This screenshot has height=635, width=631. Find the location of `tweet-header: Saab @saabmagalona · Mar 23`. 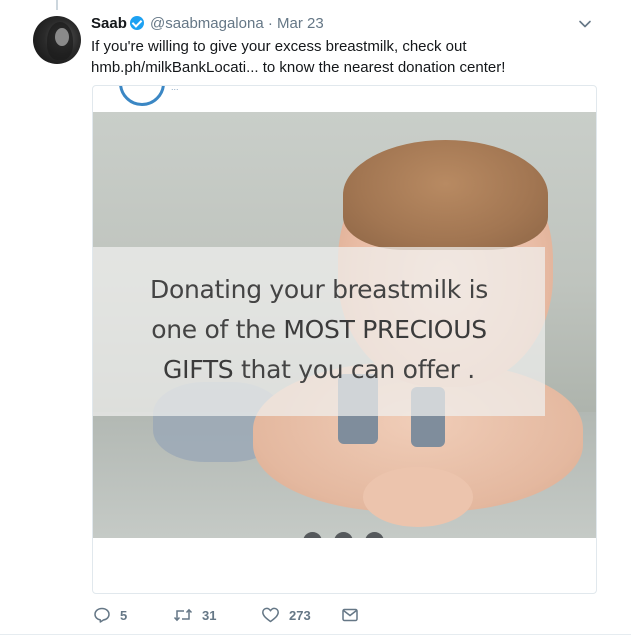

tweet-header: Saab @saabmagalona · Mar 23 is located at coordinates (341, 24).